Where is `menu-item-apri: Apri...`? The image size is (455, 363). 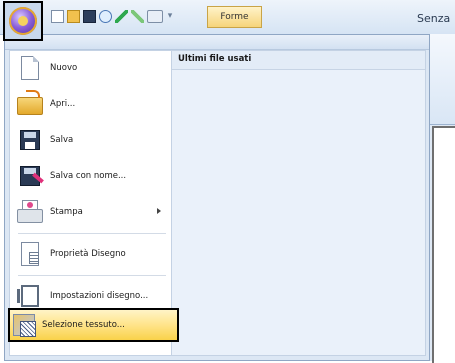
menu-item-apri: Apri... is located at coordinates (91, 104).